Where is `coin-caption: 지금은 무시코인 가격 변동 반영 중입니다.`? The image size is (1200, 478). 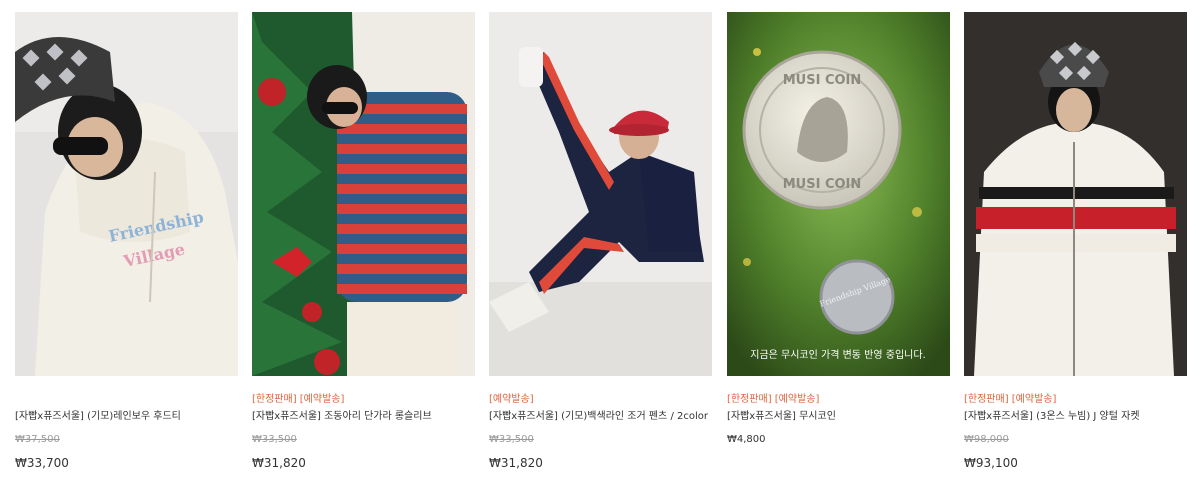
coin-caption: 지금은 무시코인 가격 변동 반영 중입니다. is located at coordinates (837, 354).